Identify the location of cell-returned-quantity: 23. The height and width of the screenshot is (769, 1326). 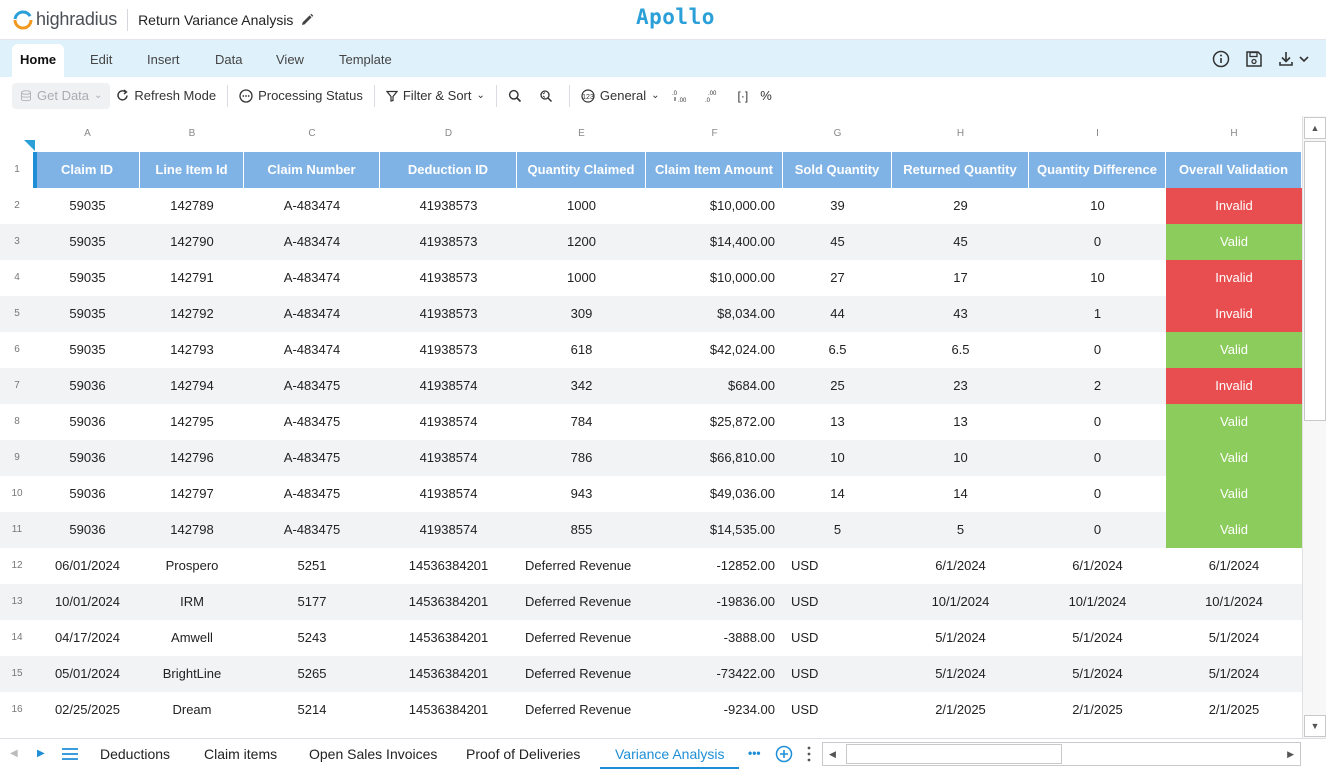
(960, 386).